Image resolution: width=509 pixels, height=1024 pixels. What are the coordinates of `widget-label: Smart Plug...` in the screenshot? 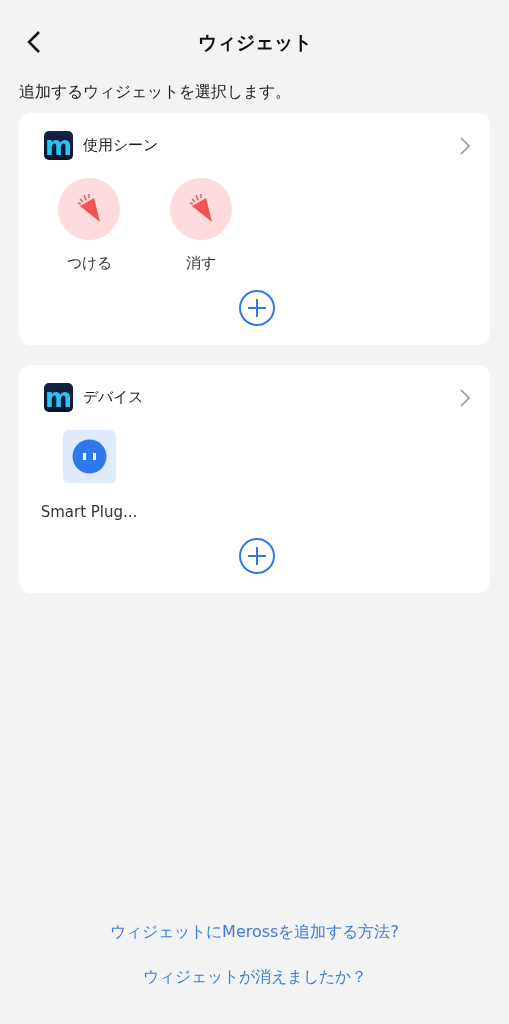 It's located at (89, 512).